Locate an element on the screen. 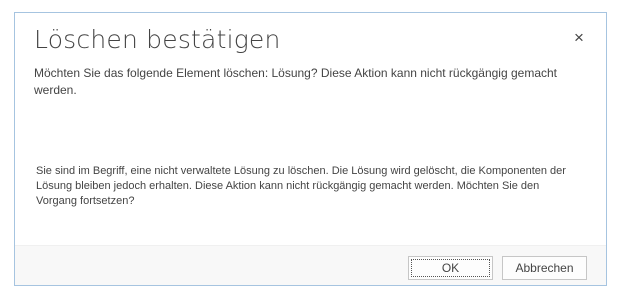 Image resolution: width=619 pixels, height=298 pixels. cancel-button: Abbrechen is located at coordinates (544, 268).